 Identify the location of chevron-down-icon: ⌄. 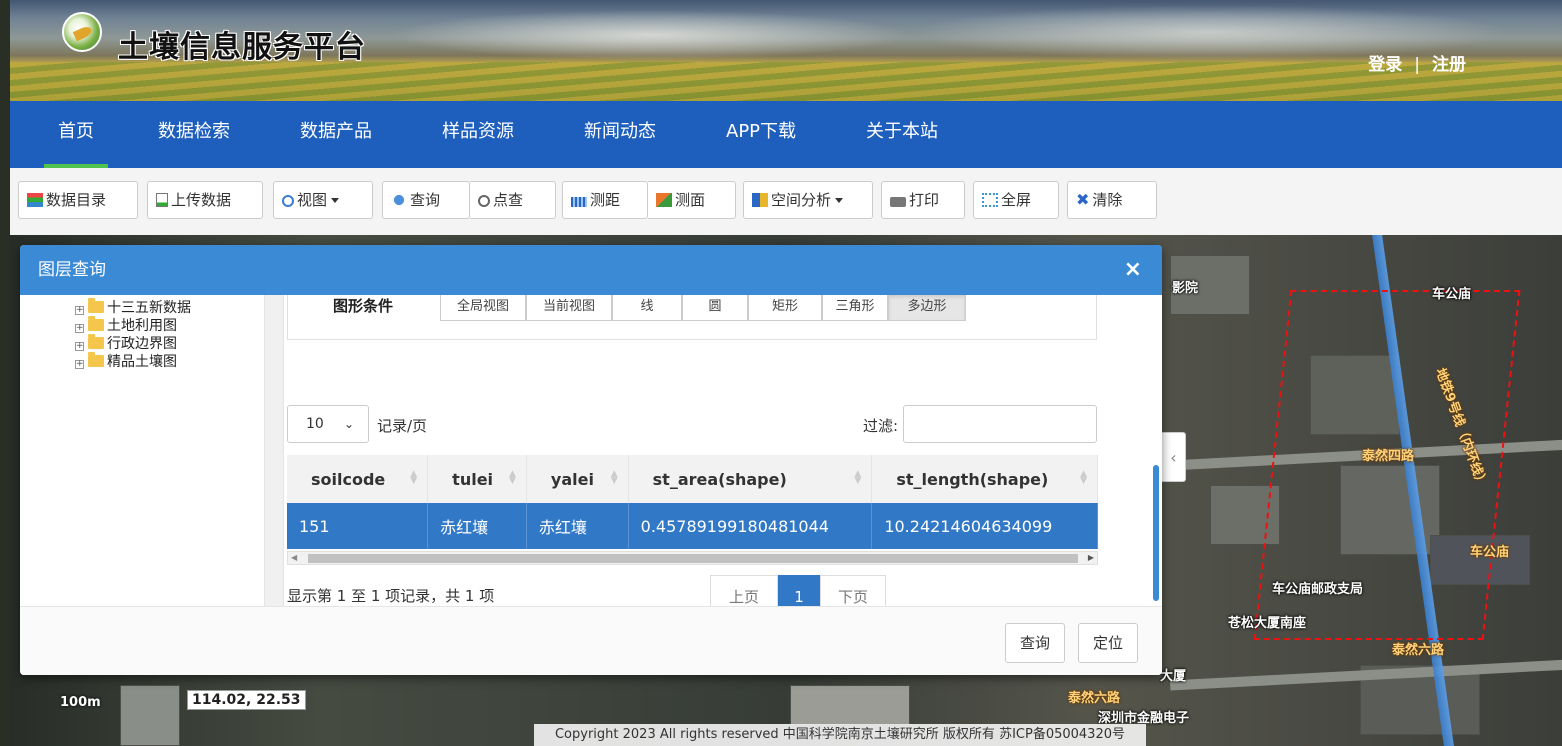
(348, 424).